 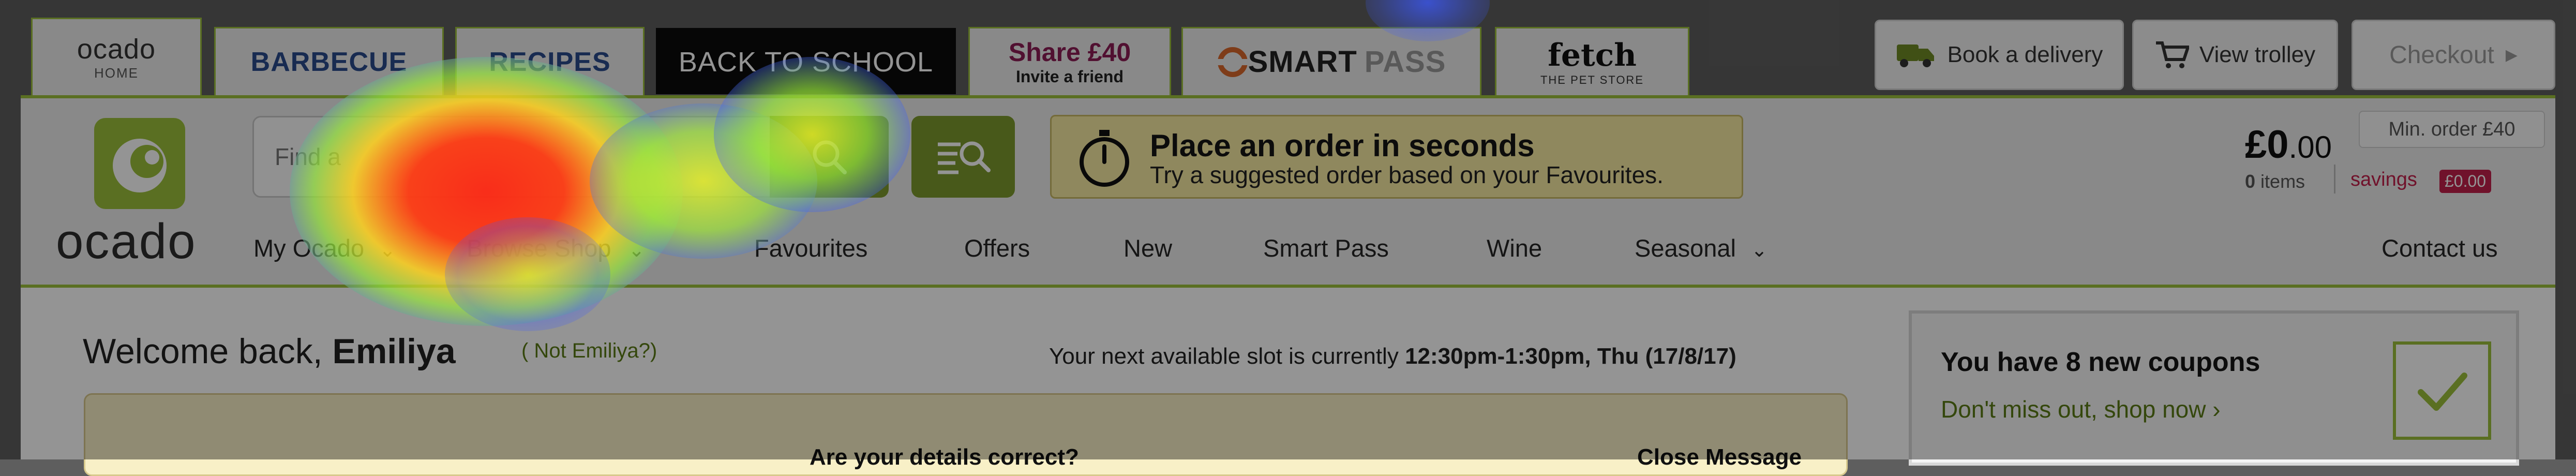 I want to click on basket-price-cents: .00, so click(x=2310, y=147).